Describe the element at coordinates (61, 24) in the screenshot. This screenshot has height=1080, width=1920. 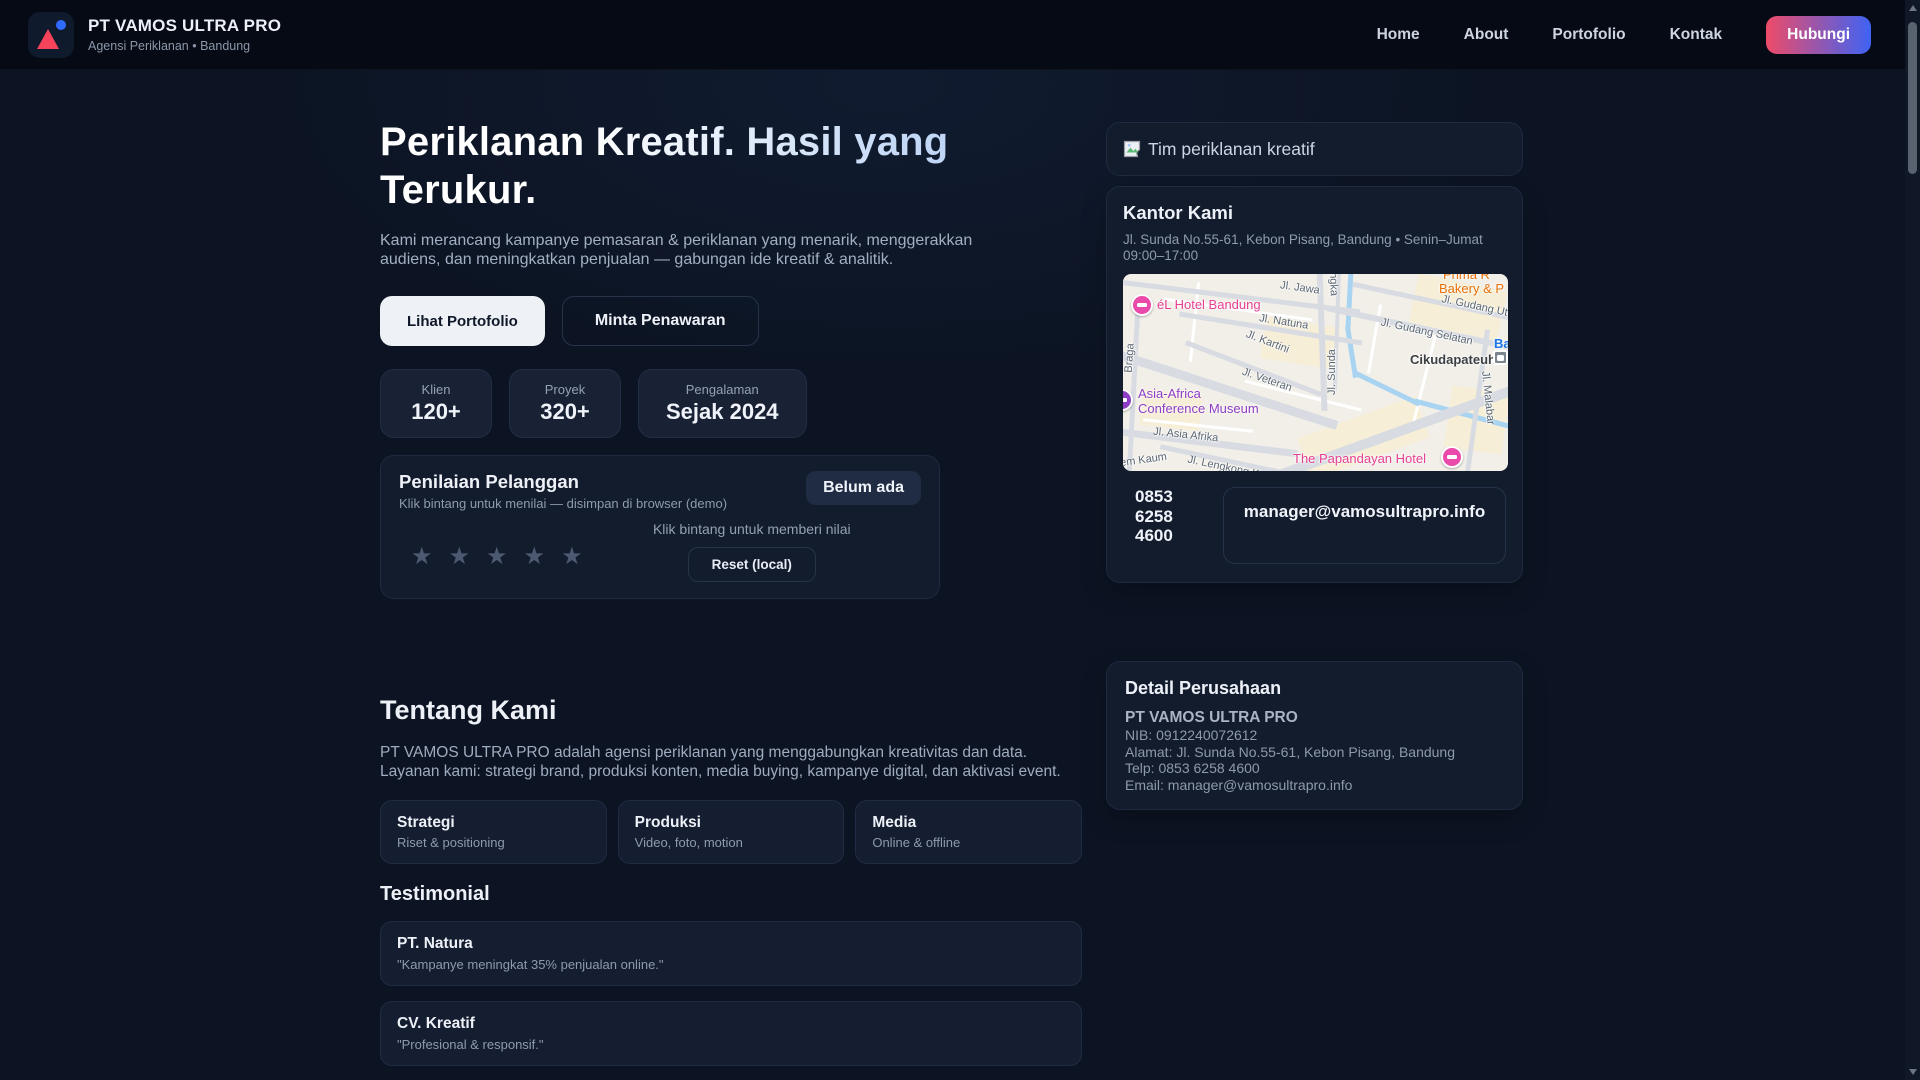
I see `logo-dot-icon` at that location.